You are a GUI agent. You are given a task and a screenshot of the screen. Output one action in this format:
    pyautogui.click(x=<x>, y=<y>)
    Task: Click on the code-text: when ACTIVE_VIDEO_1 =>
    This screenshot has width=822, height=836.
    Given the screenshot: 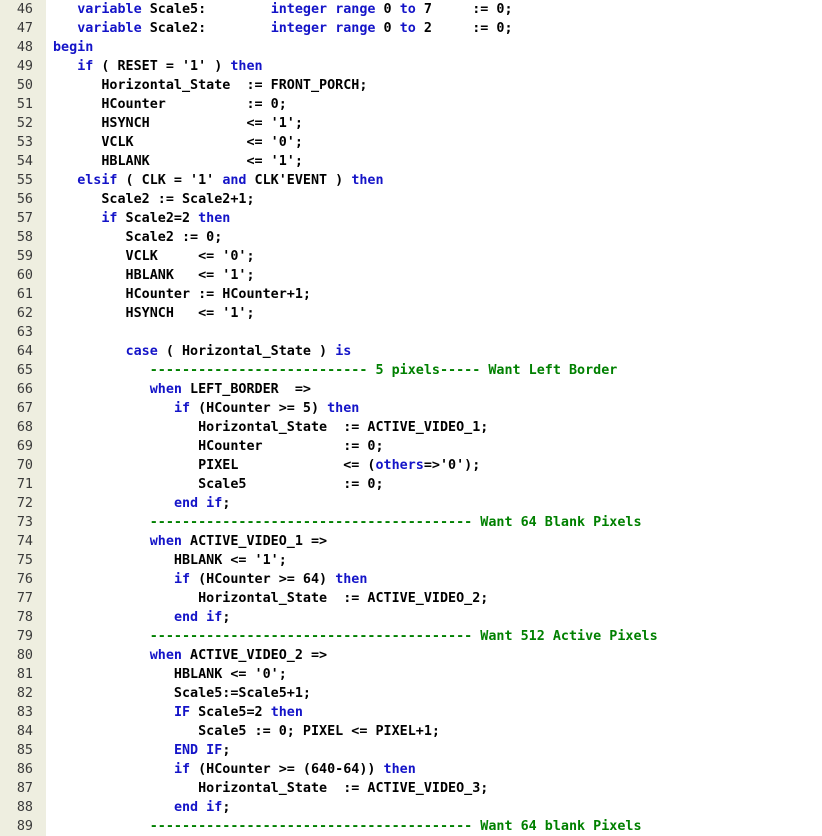 What is the action you would take?
    pyautogui.click(x=190, y=541)
    